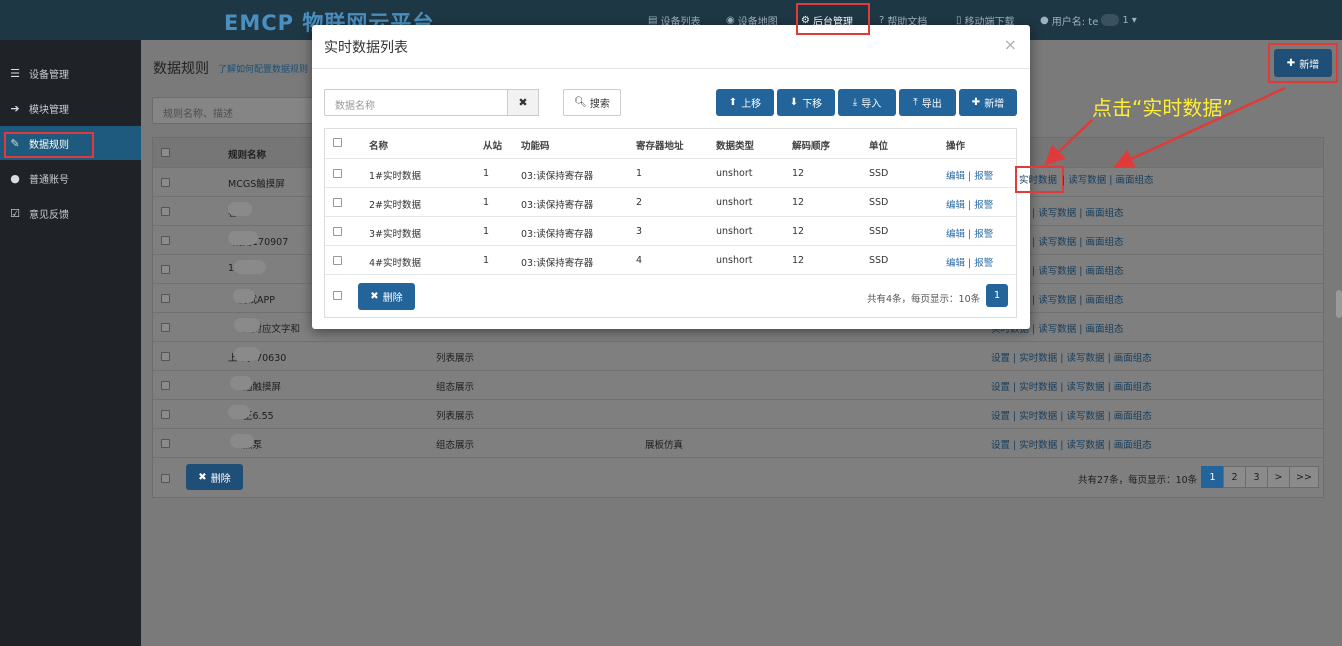 This screenshot has width=1342, height=646. What do you see at coordinates (1068, 142) in the screenshot?
I see `annotation-arrow-left` at bounding box center [1068, 142].